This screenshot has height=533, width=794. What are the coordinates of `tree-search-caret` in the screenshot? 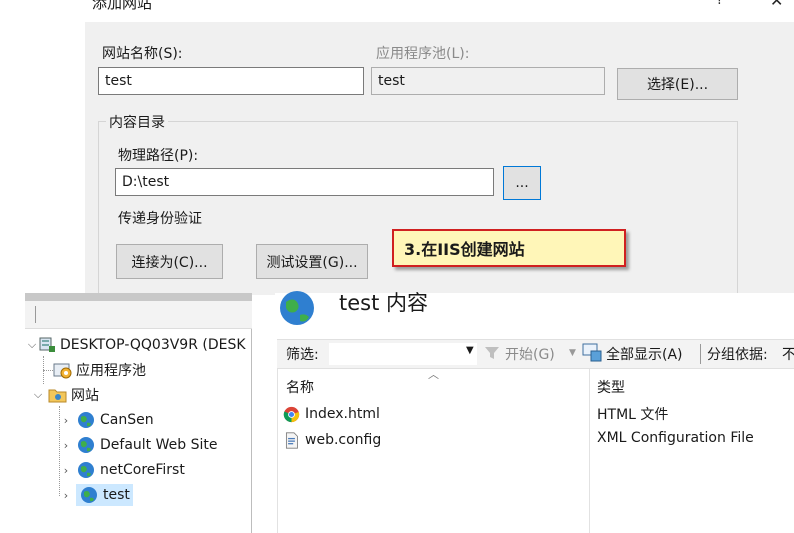 It's located at (35, 314).